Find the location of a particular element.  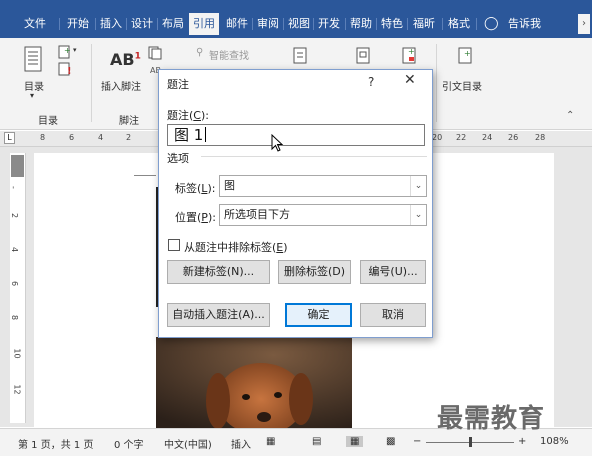

web-layout-icon: ▩ is located at coordinates (390, 441).